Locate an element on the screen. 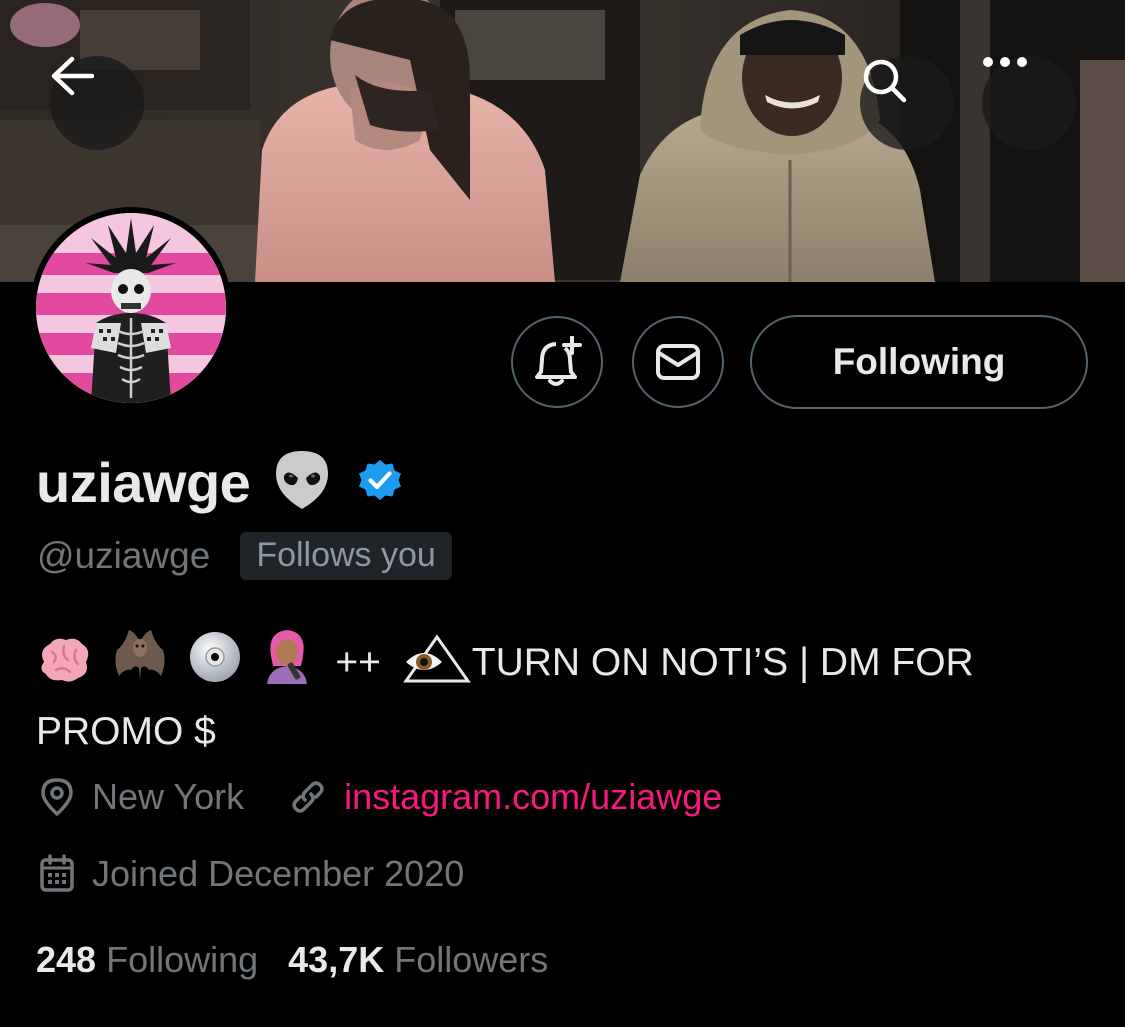 This screenshot has height=1027, width=1125. alien-emoji is located at coordinates (302, 482).